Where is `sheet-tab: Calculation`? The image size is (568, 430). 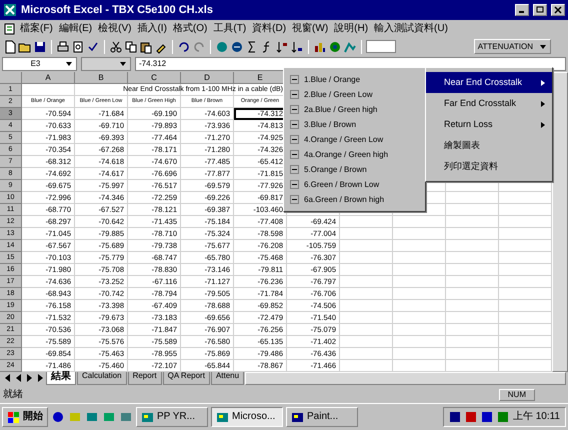
sheet-tab: Calculation is located at coordinates (102, 378).